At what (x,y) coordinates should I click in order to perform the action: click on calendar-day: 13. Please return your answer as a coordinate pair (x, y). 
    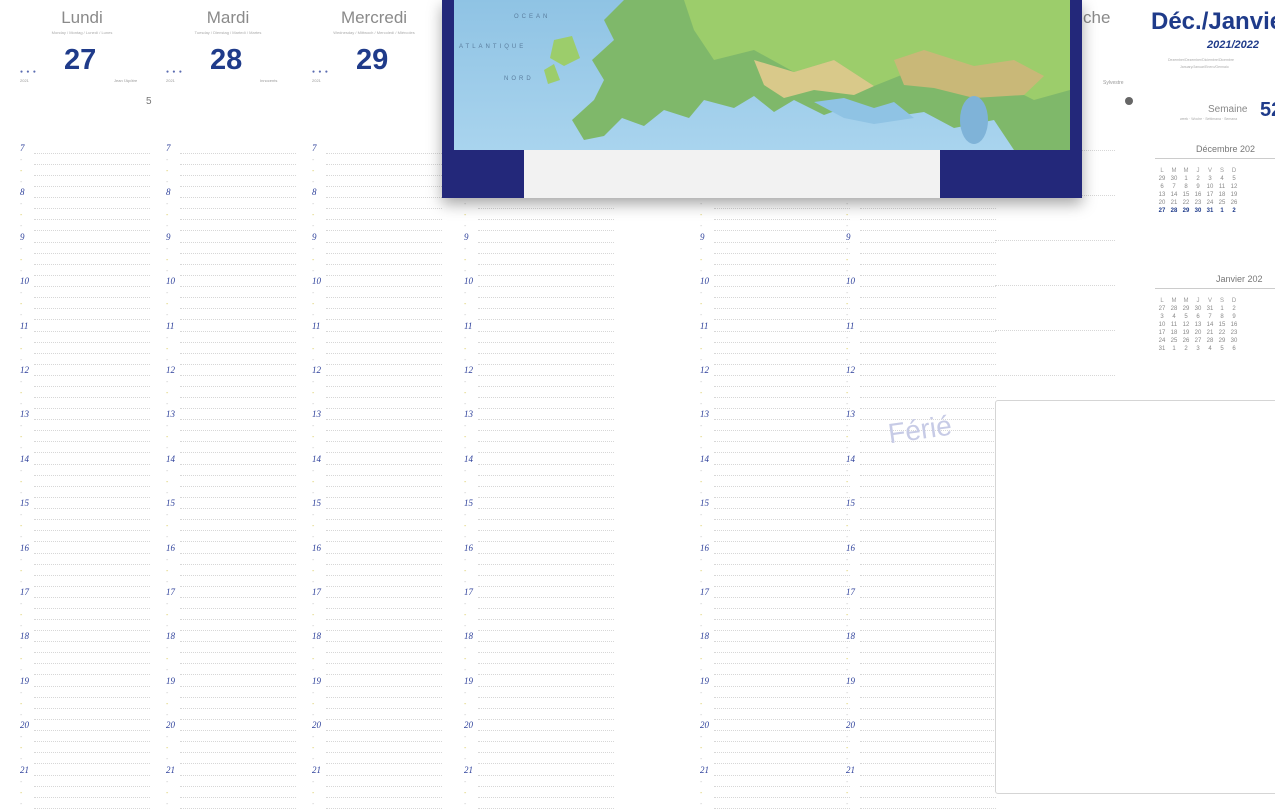
    Looking at the image, I should click on (1162, 196).